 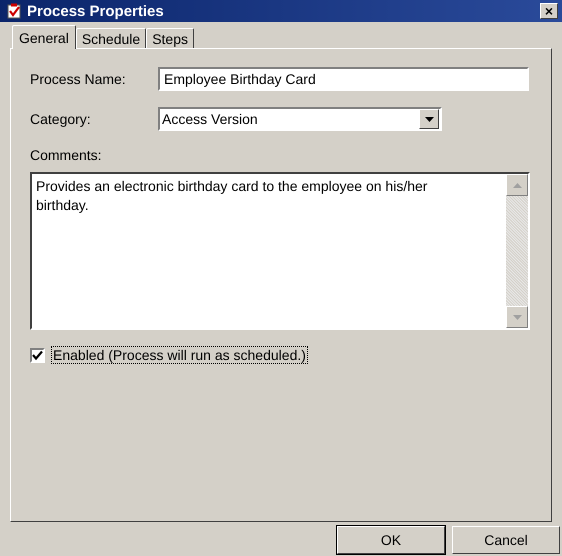 I want to click on category-dropdown: Access Version, so click(x=300, y=119).